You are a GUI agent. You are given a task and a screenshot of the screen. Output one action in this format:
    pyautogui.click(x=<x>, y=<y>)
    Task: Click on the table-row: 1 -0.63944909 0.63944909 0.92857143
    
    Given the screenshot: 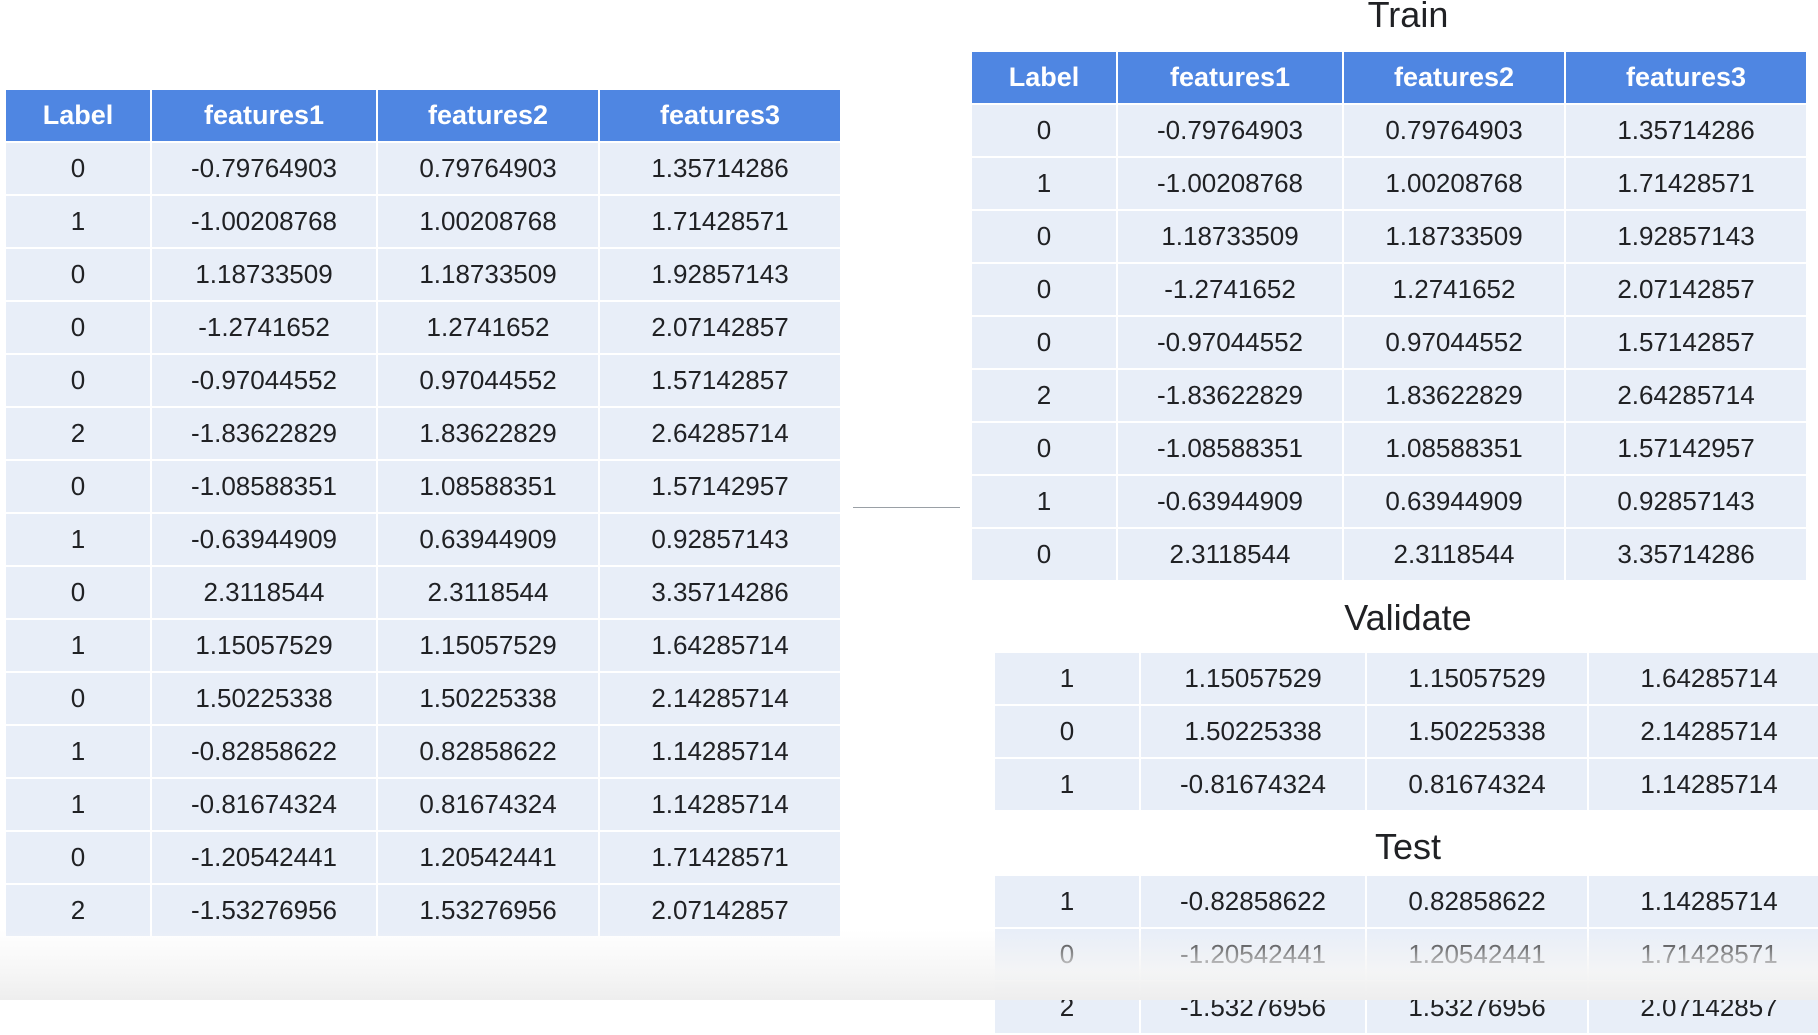 What is the action you would take?
    pyautogui.click(x=1389, y=501)
    